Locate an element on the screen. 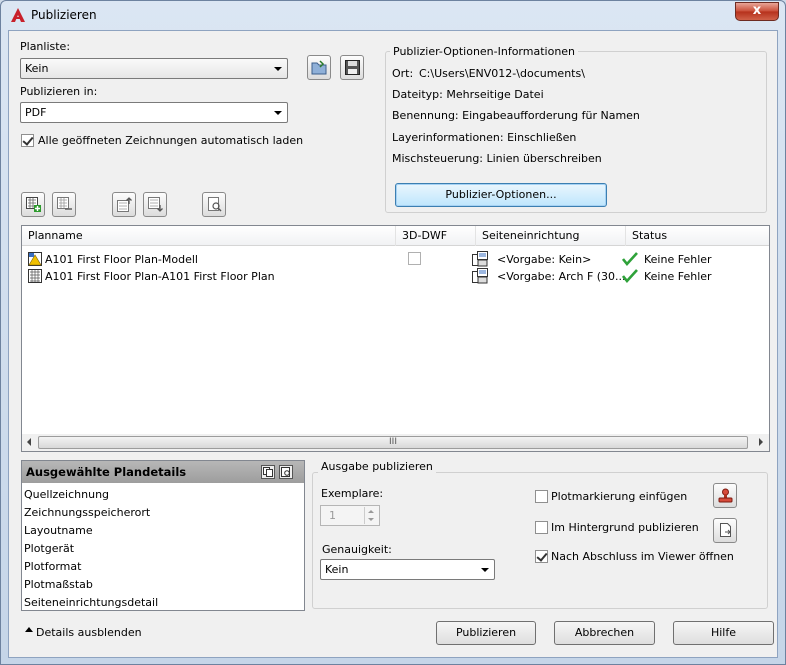  precision-combo: Kein is located at coordinates (407, 569).